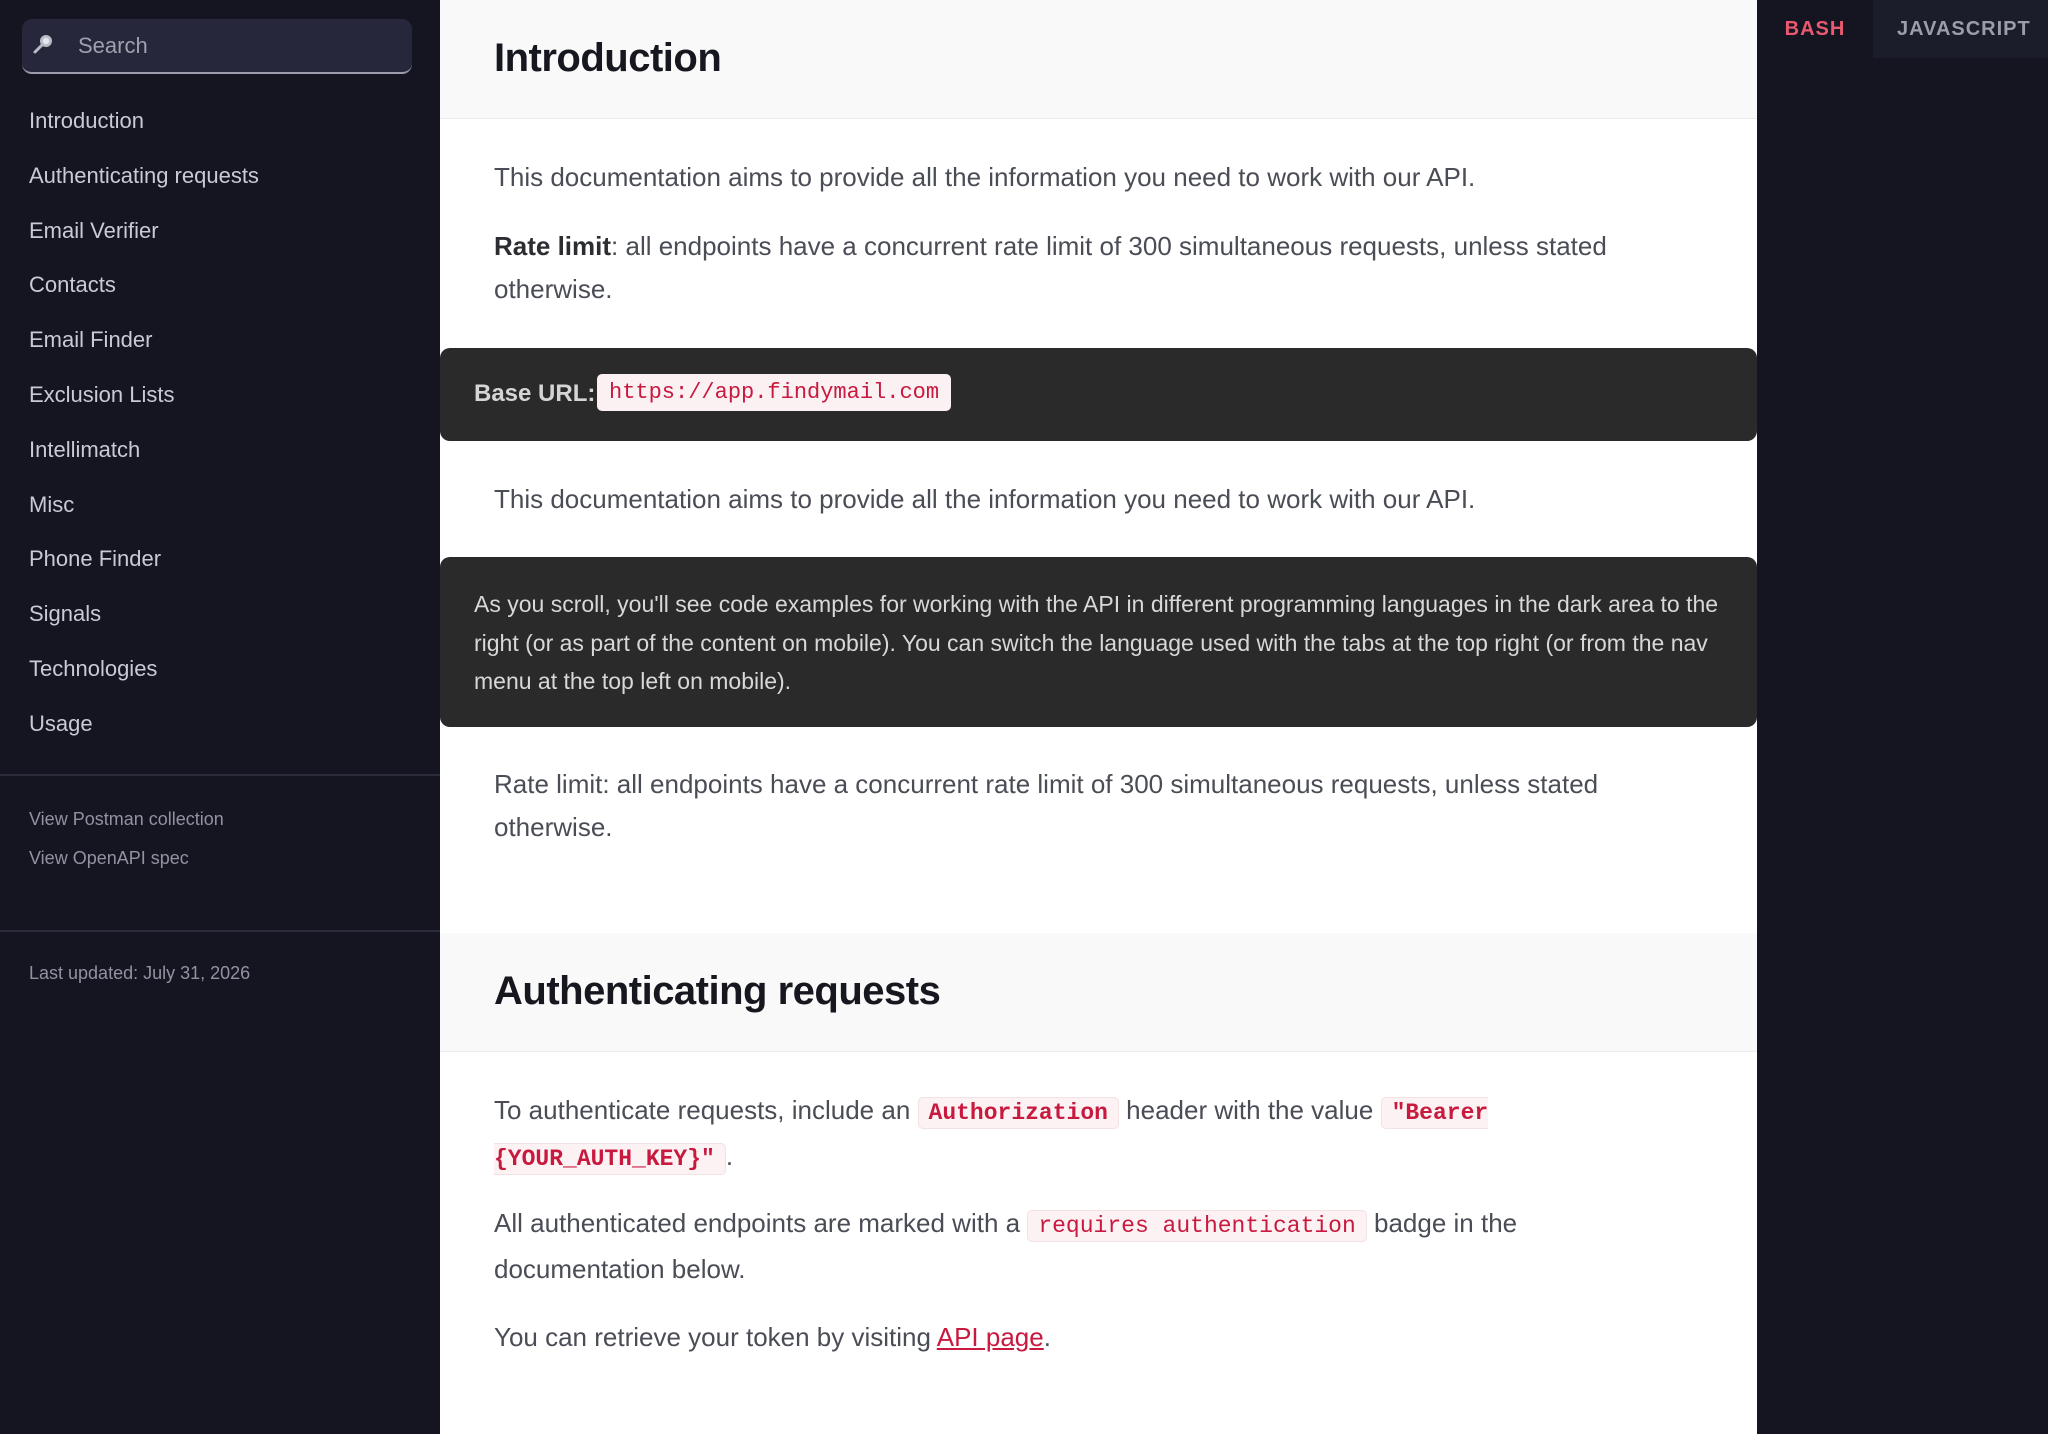 This screenshot has height=1434, width=2048. What do you see at coordinates (220, 450) in the screenshot?
I see `sidebar-item-intellimatch: Intellimatch` at bounding box center [220, 450].